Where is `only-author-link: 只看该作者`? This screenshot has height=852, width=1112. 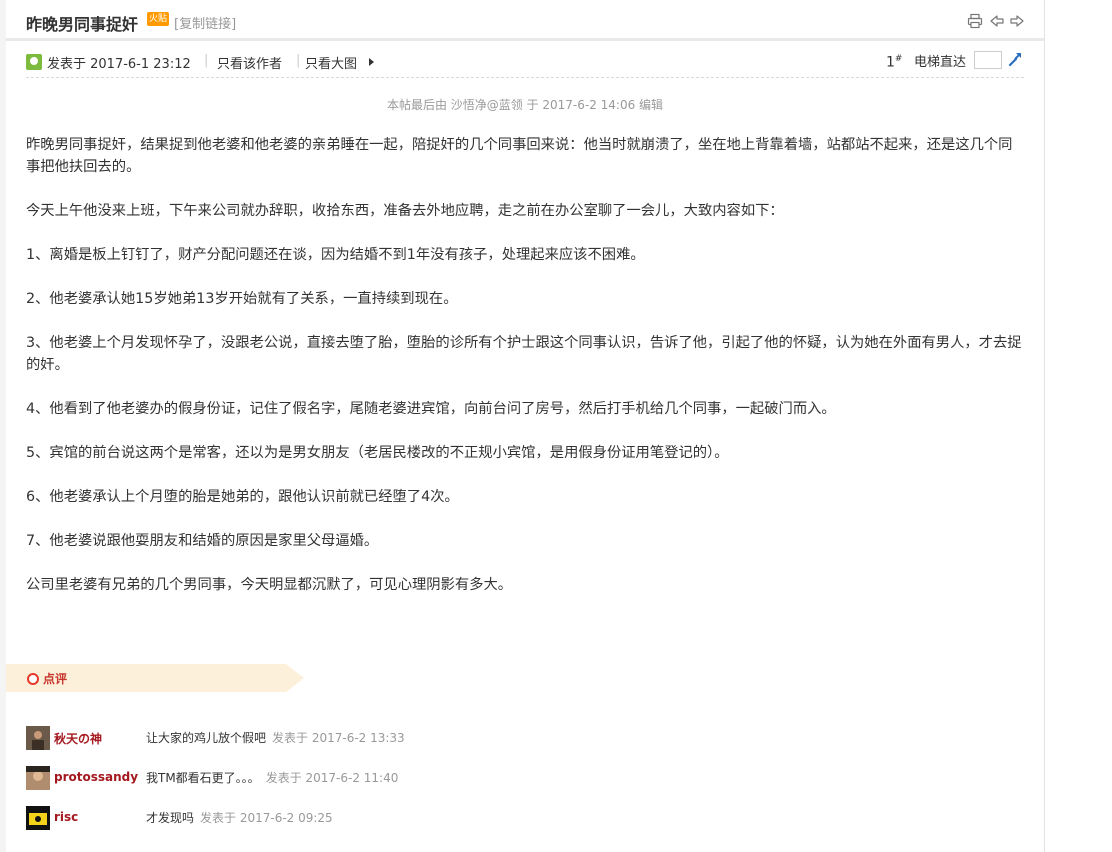
only-author-link: 只看该作者 is located at coordinates (249, 62).